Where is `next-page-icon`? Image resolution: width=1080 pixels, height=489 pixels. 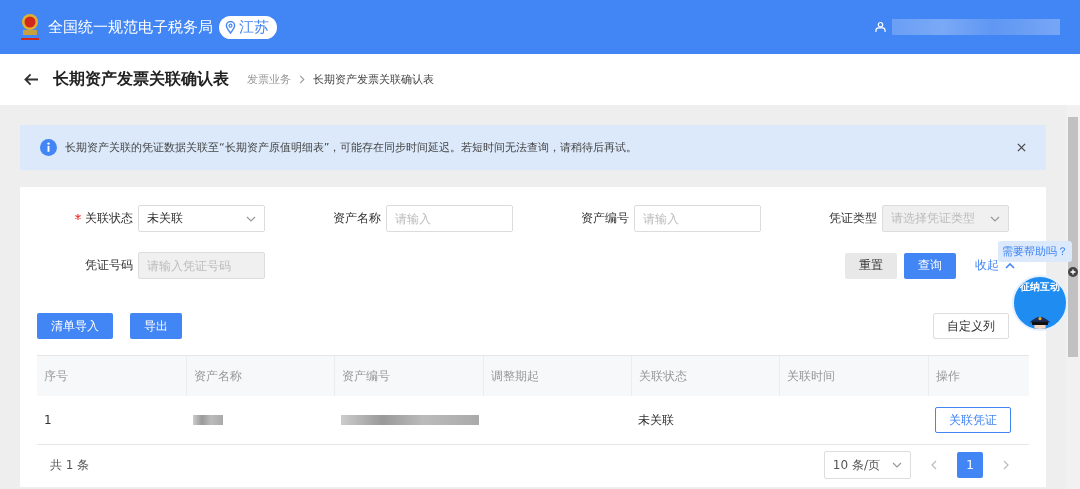 next-page-icon is located at coordinates (1006, 465).